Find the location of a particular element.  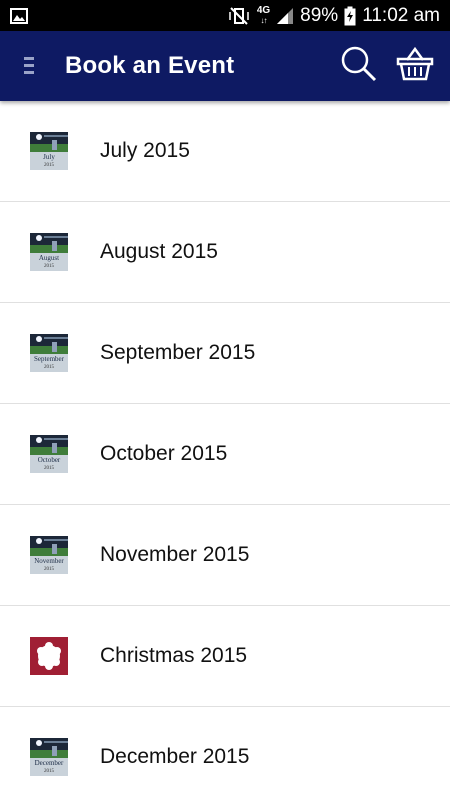

network-type-label: 4G is located at coordinates (263, 10).